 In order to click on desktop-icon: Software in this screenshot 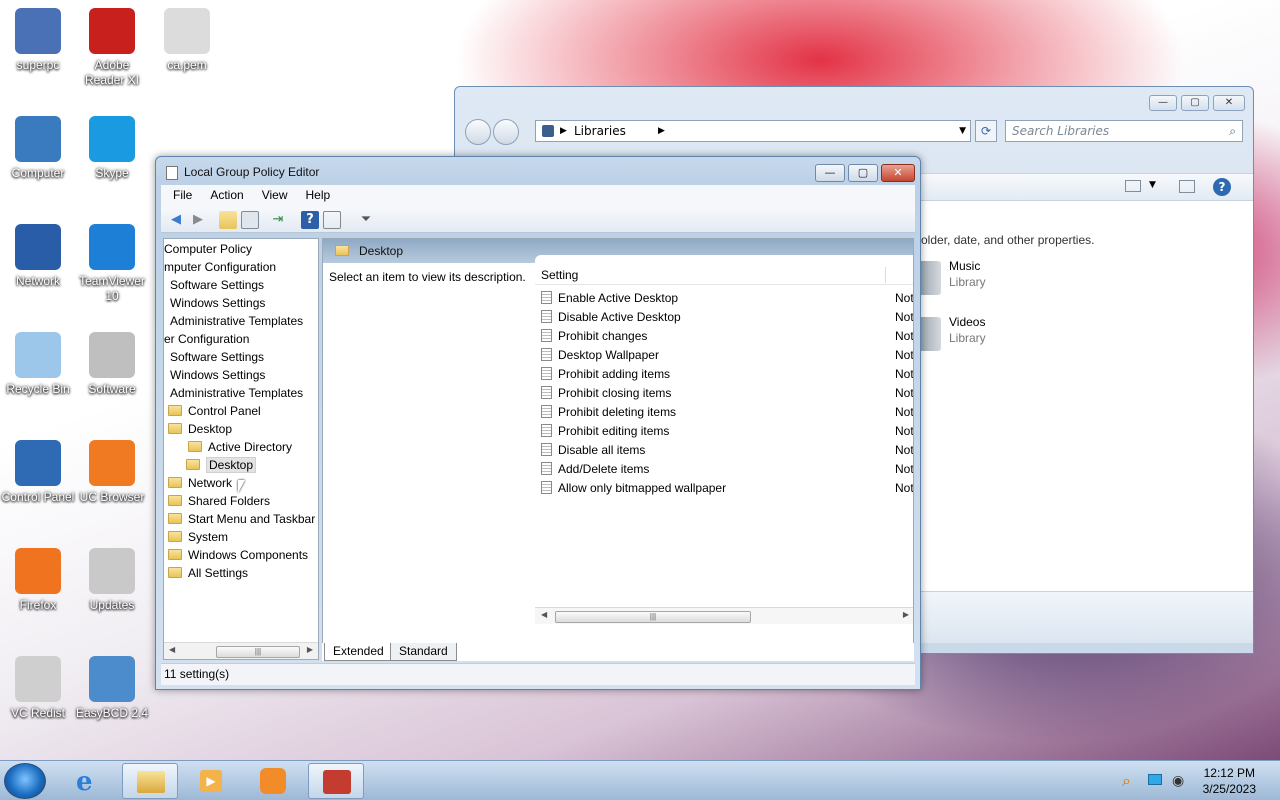, I will do `click(112, 364)`.